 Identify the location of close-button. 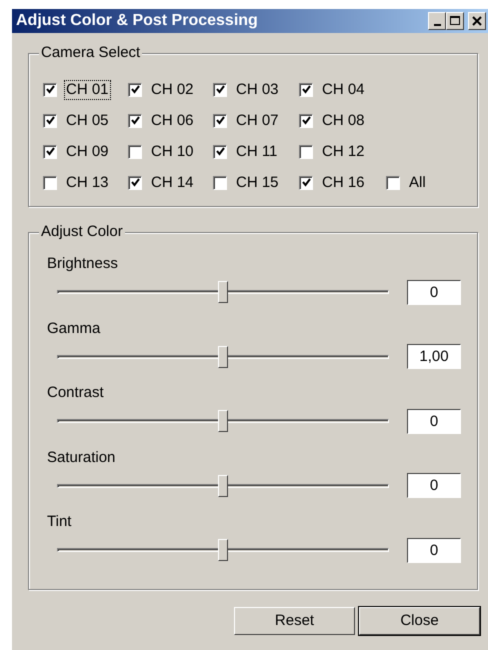
(477, 21).